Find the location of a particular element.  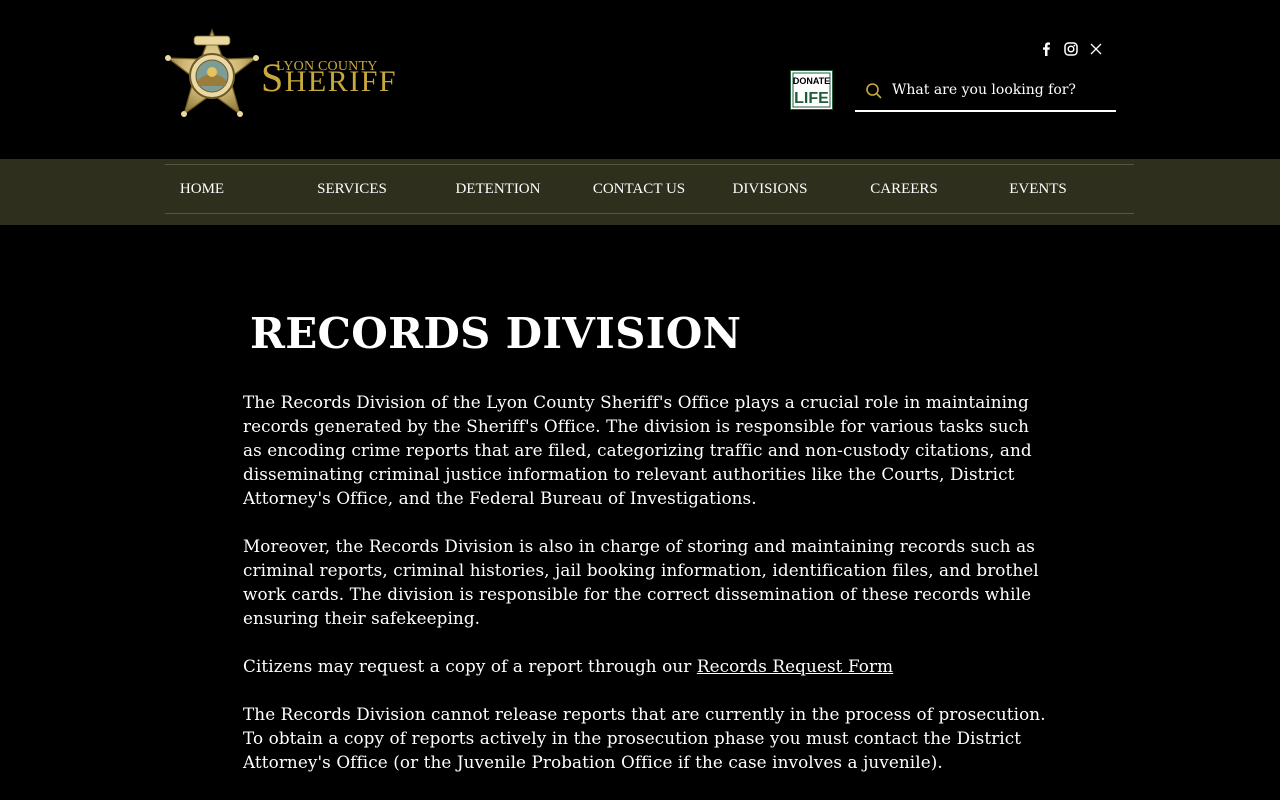

nav-item-careers: CAREERS is located at coordinates (904, 189).